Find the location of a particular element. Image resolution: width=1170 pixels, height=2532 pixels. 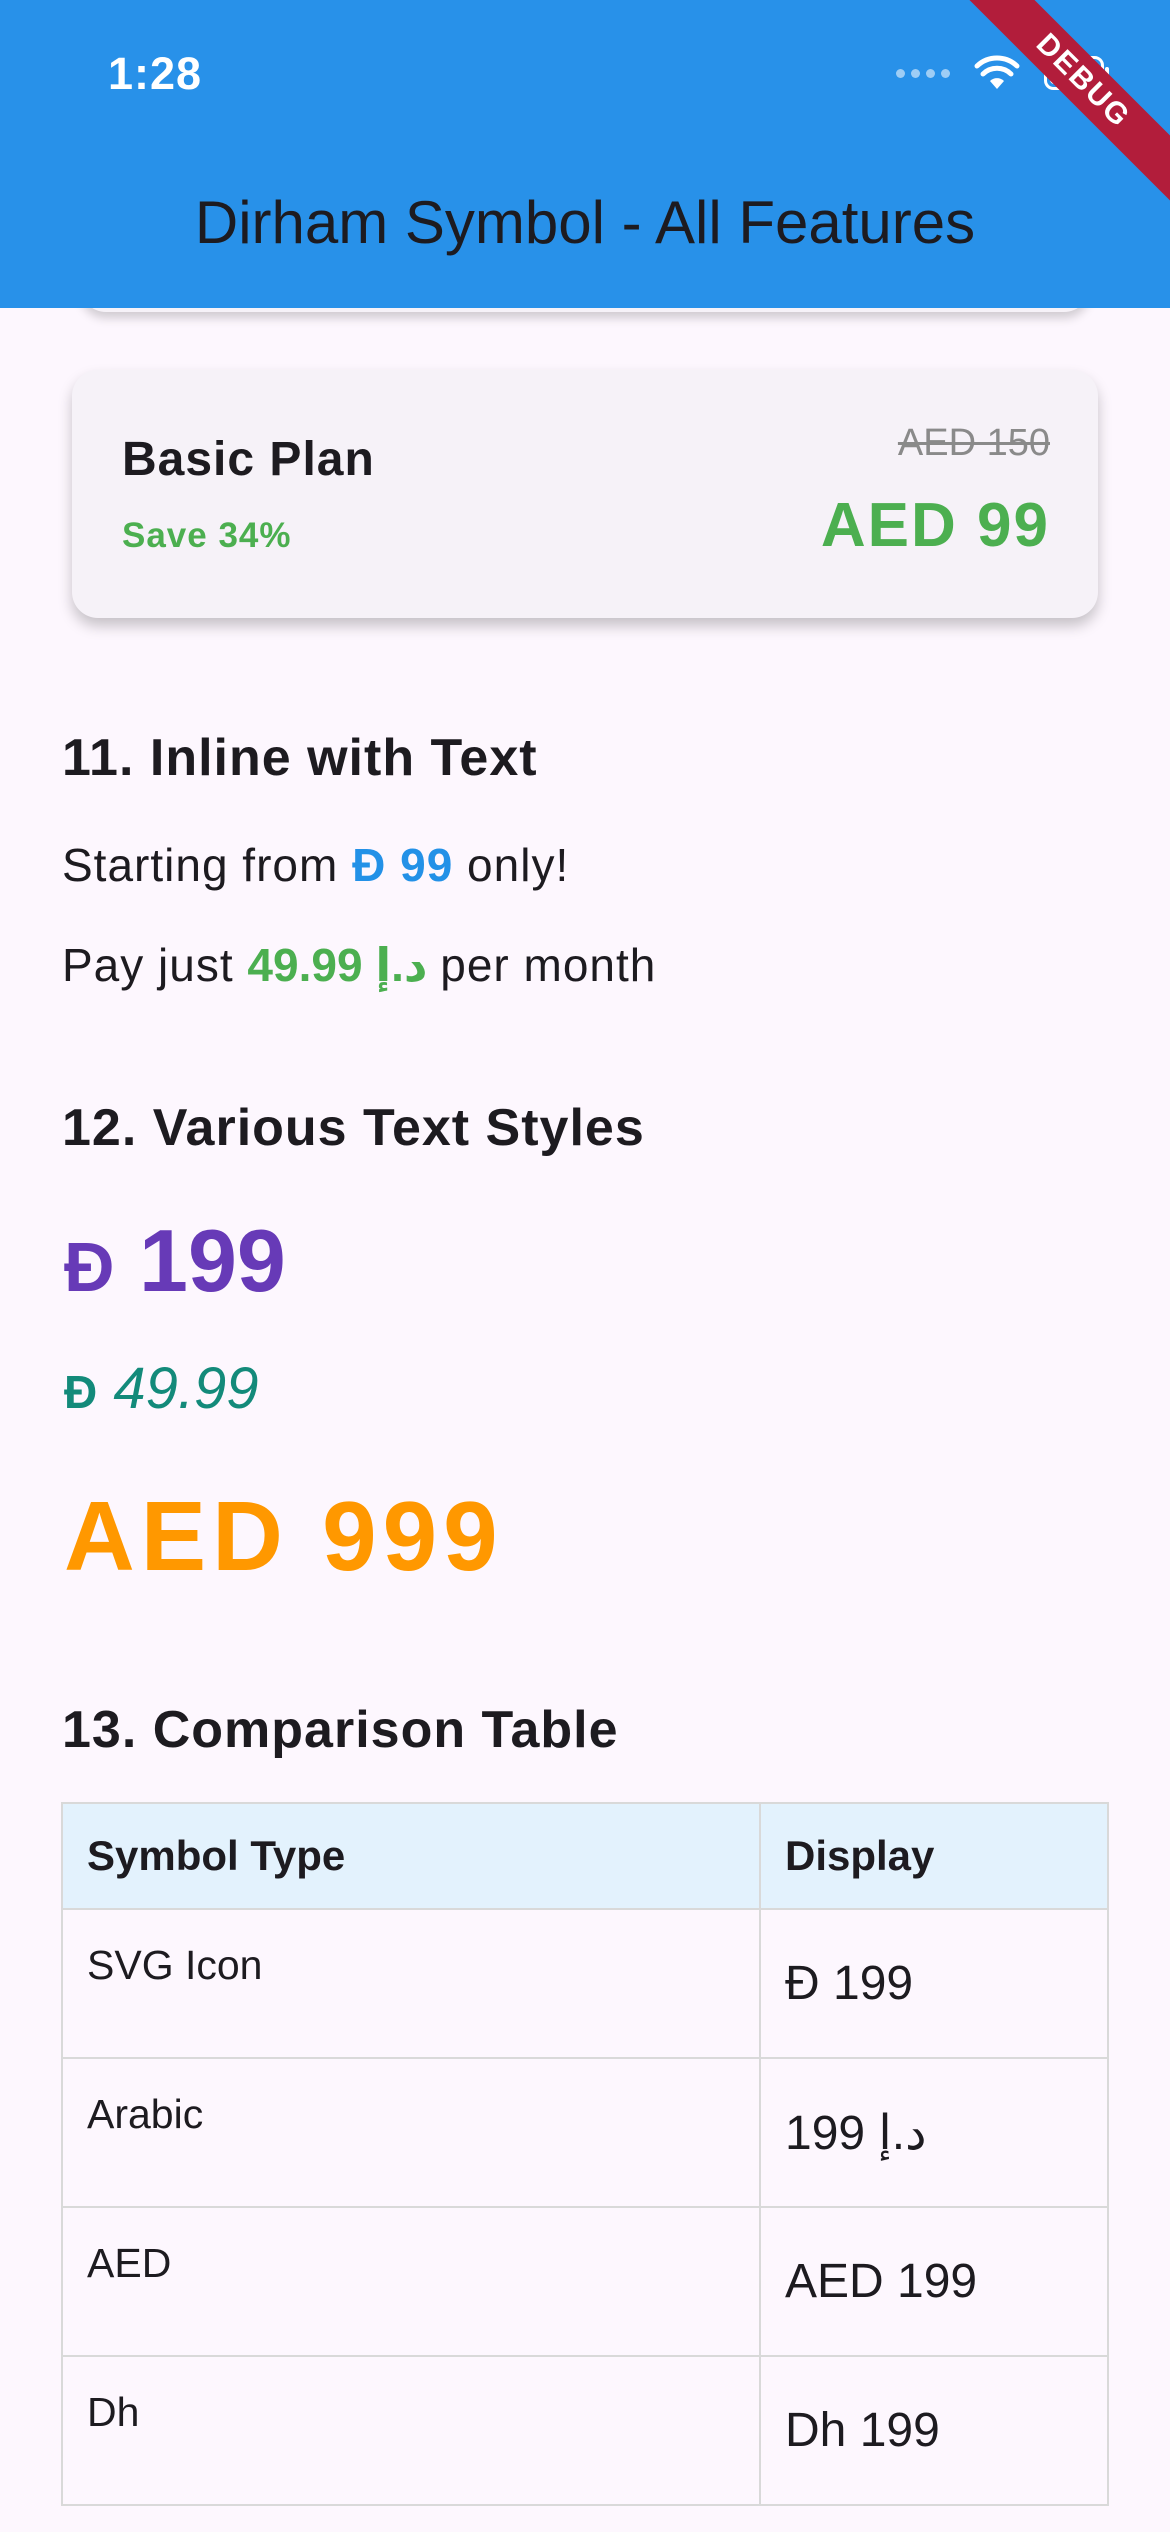

table-cell-display: Đ 199 is located at coordinates (934, 1983).